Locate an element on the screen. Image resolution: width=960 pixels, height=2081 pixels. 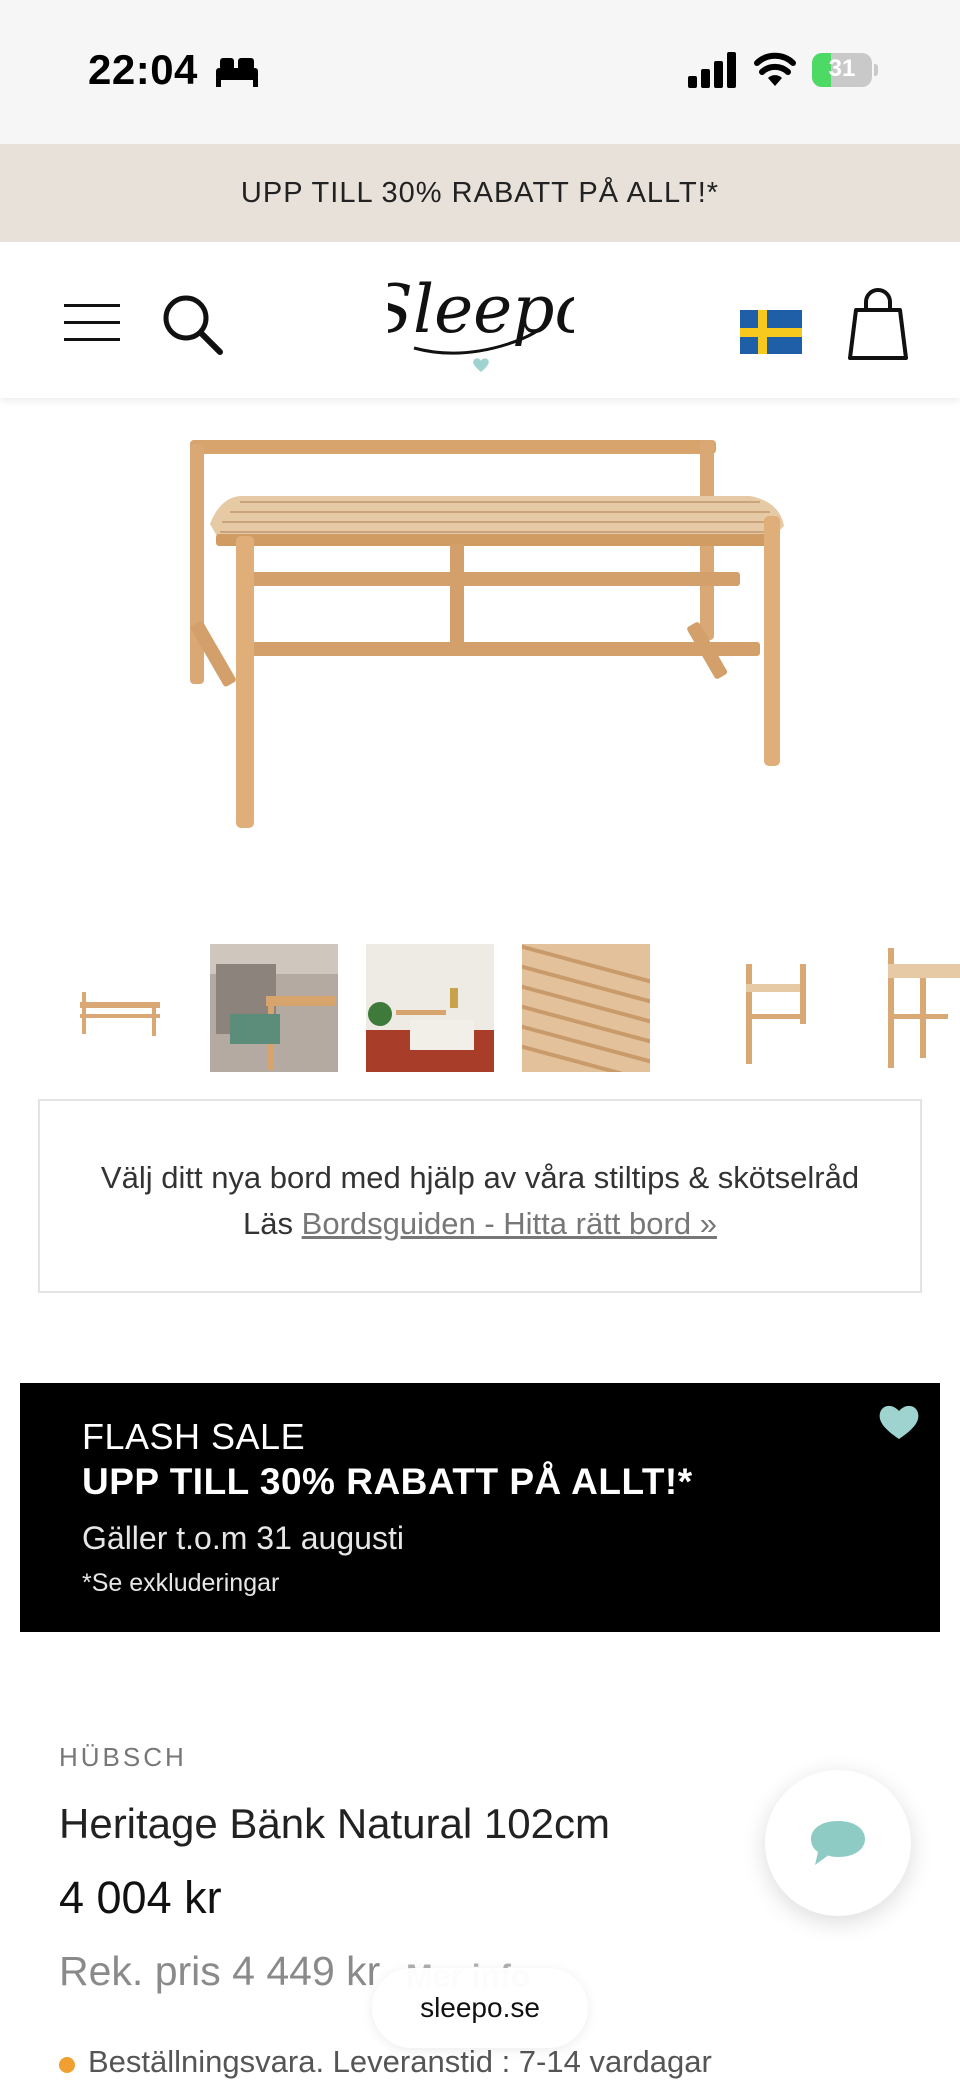
product-main-image is located at coordinates (485, 630).